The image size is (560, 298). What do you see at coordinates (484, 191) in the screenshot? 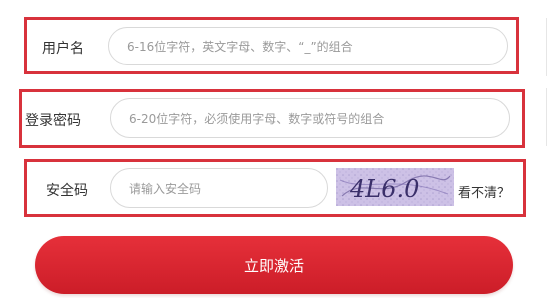
I see `refresh-captcha-link: 看不清？` at bounding box center [484, 191].